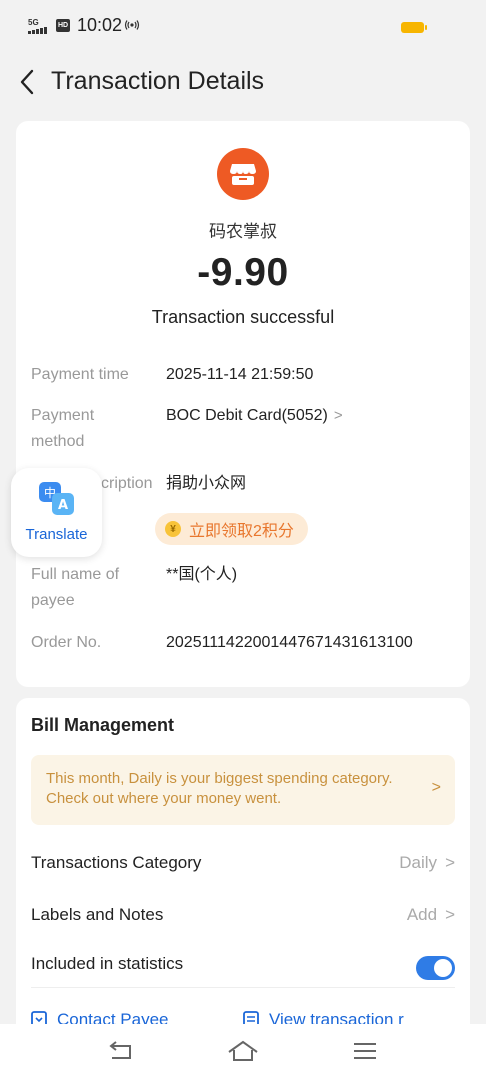  I want to click on order-no-value: 2025111422001447671431613100, so click(289, 642).